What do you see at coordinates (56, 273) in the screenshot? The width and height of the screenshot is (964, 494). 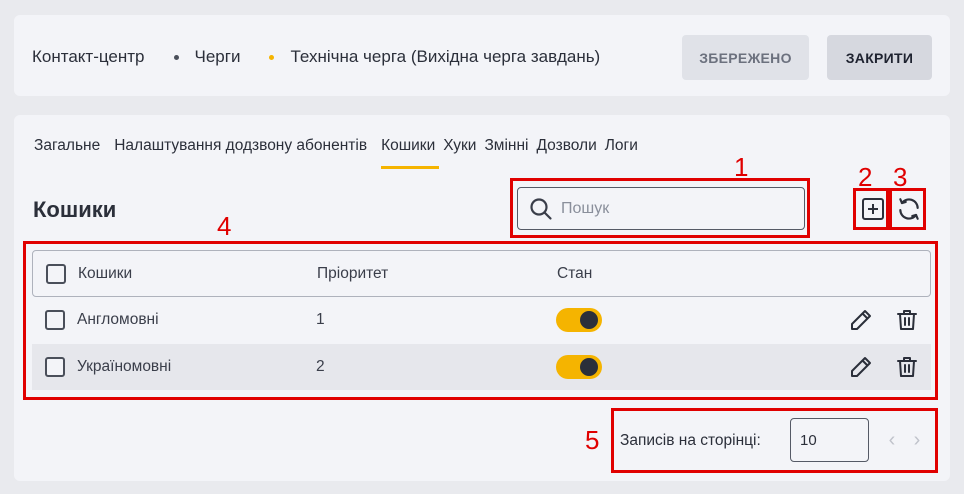 I see `select-all-checkbox` at bounding box center [56, 273].